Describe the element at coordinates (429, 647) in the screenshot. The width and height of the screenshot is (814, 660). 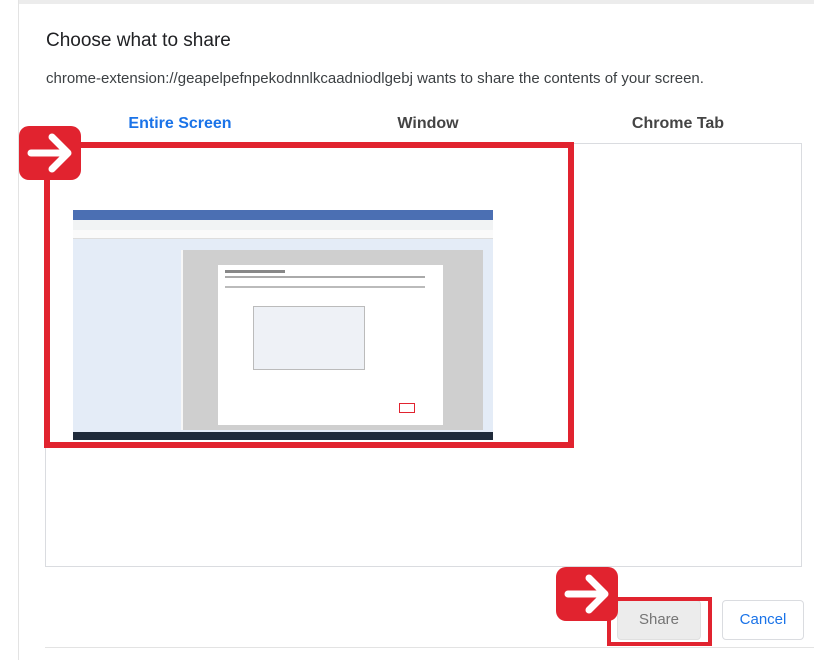
I see `footer-divider` at that location.